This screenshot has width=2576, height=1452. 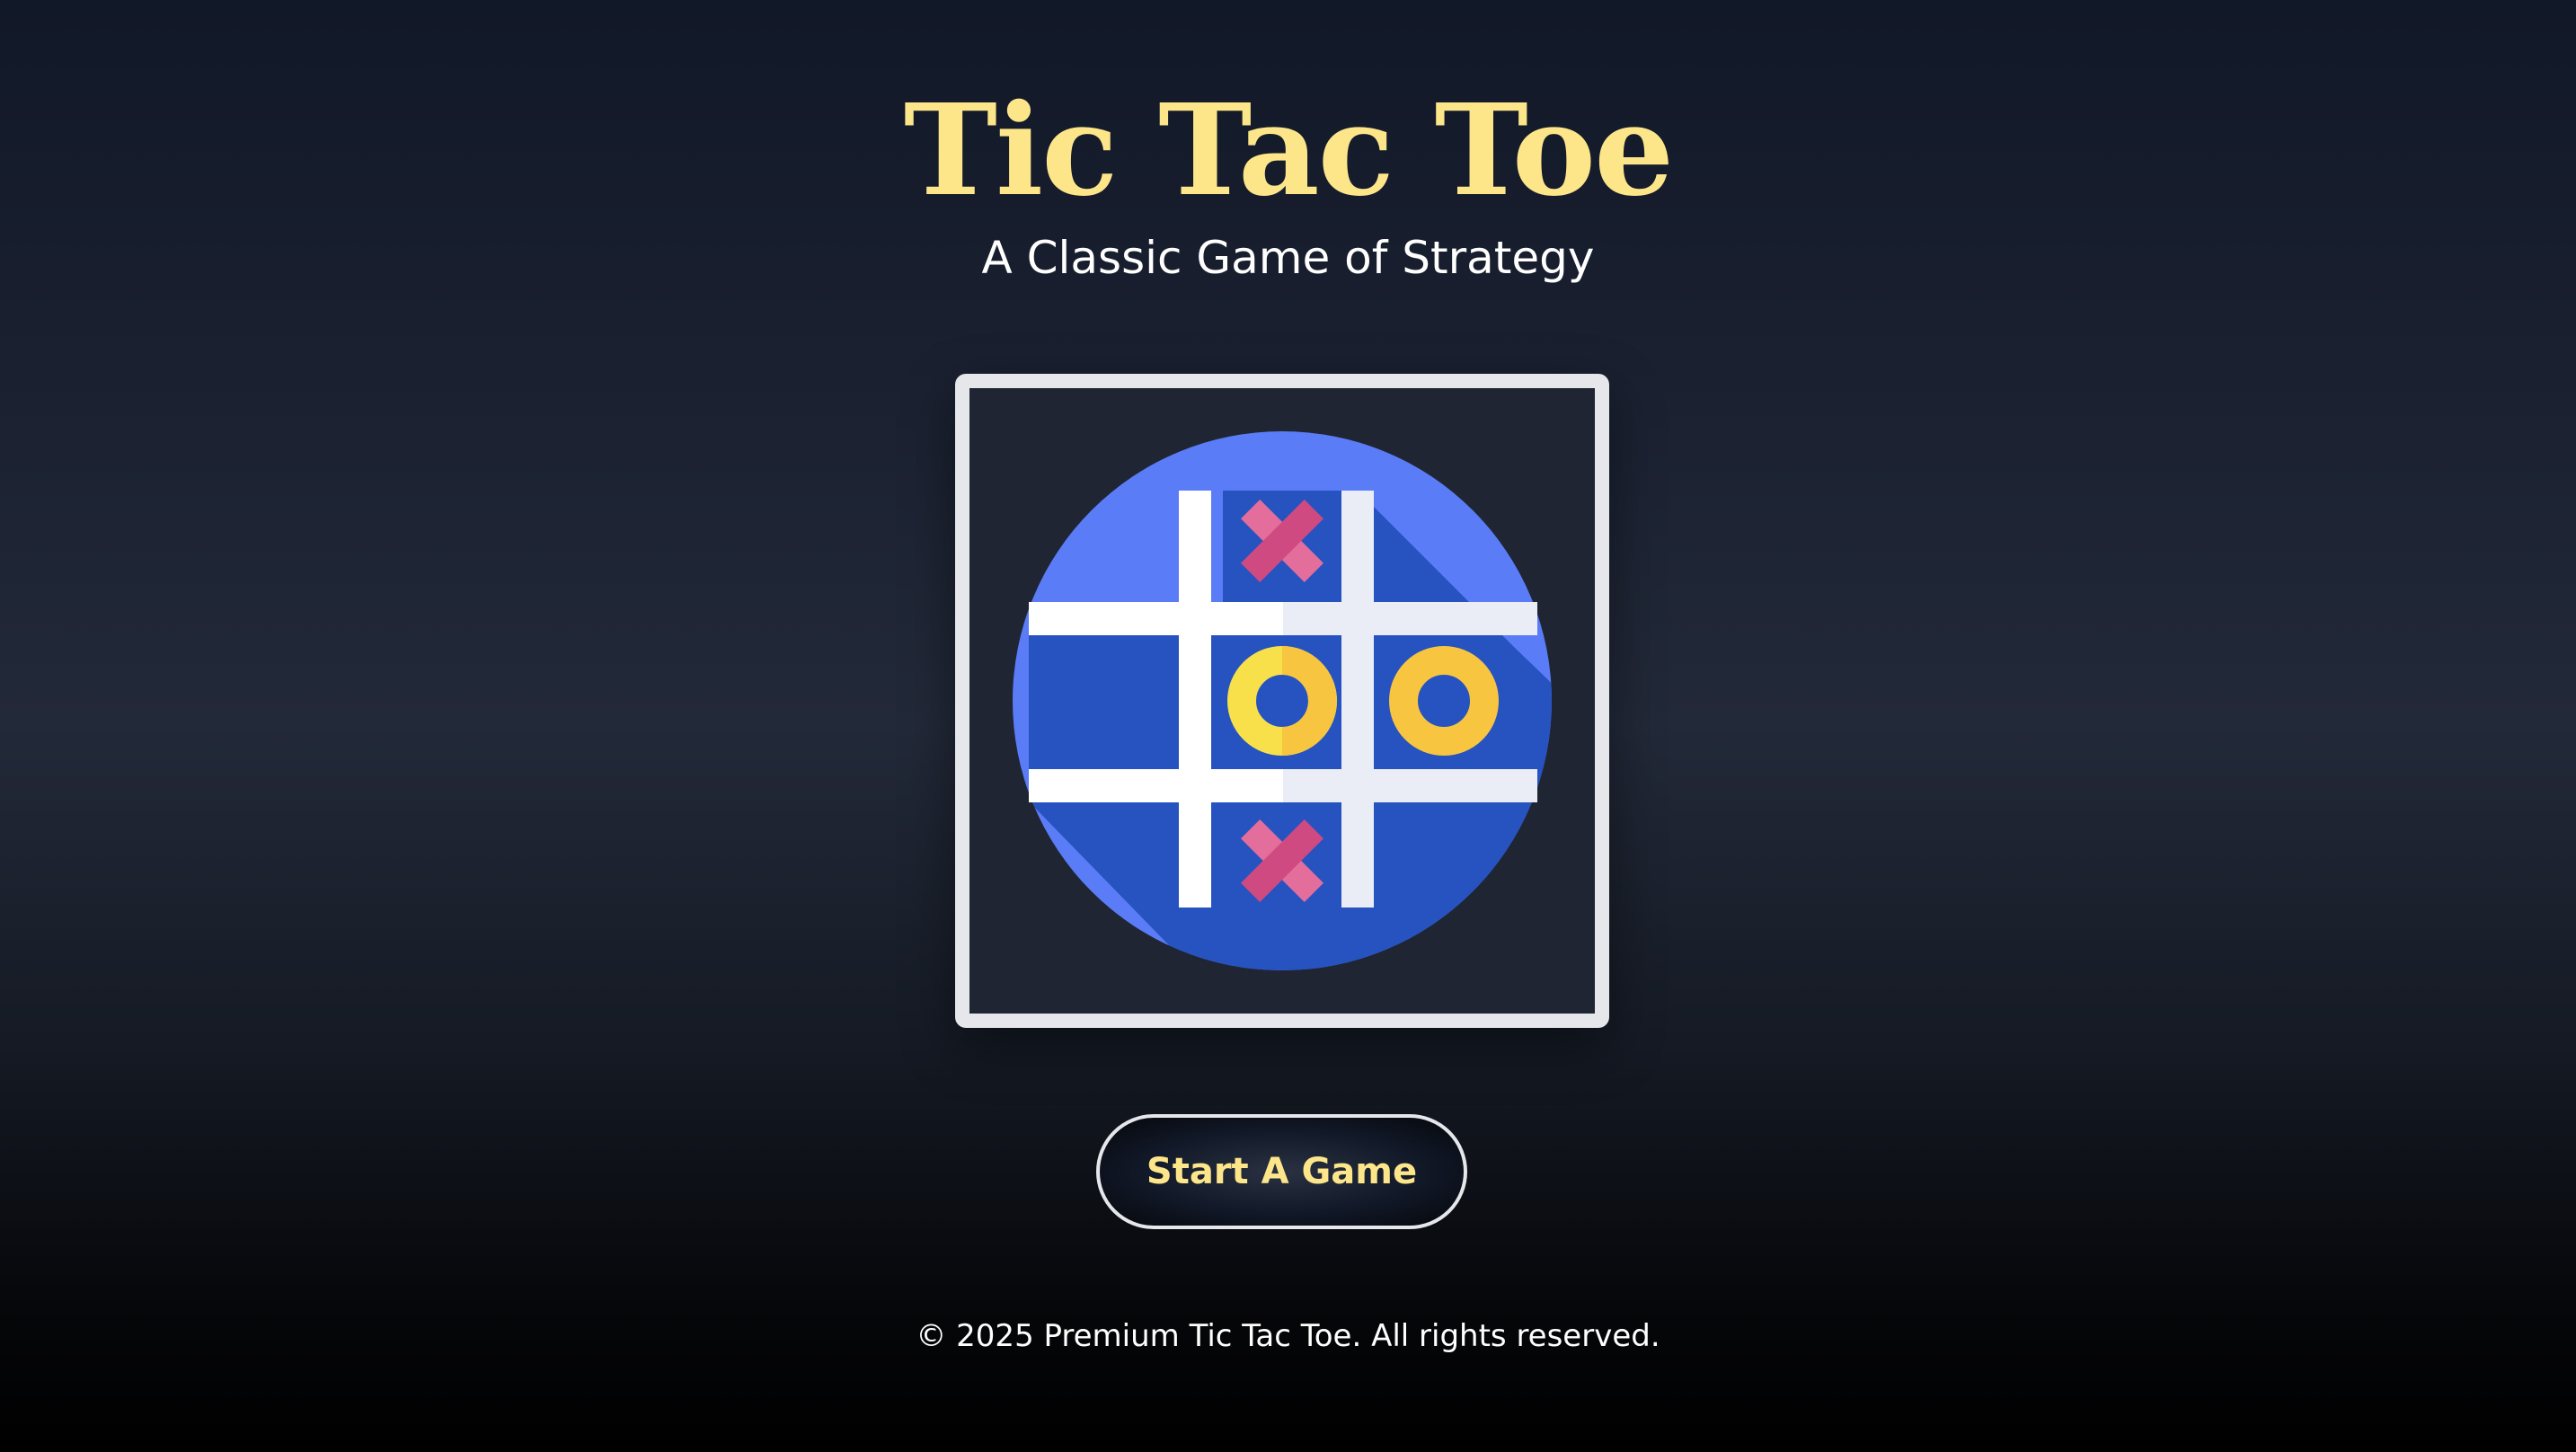 I want to click on game-image-frame, so click(x=1282, y=701).